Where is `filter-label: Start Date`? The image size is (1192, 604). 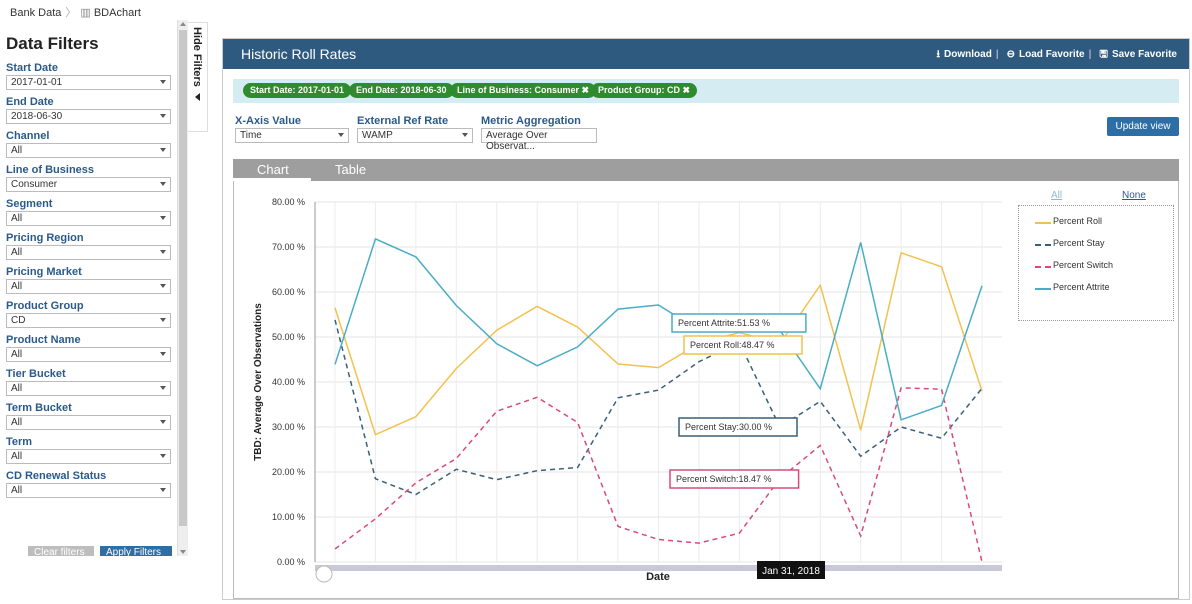 filter-label: Start Date is located at coordinates (32, 68).